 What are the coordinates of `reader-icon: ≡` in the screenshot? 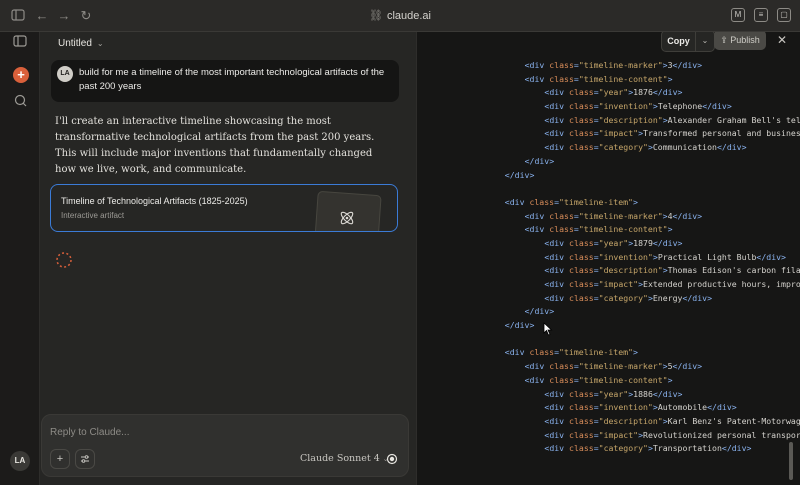 It's located at (761, 15).